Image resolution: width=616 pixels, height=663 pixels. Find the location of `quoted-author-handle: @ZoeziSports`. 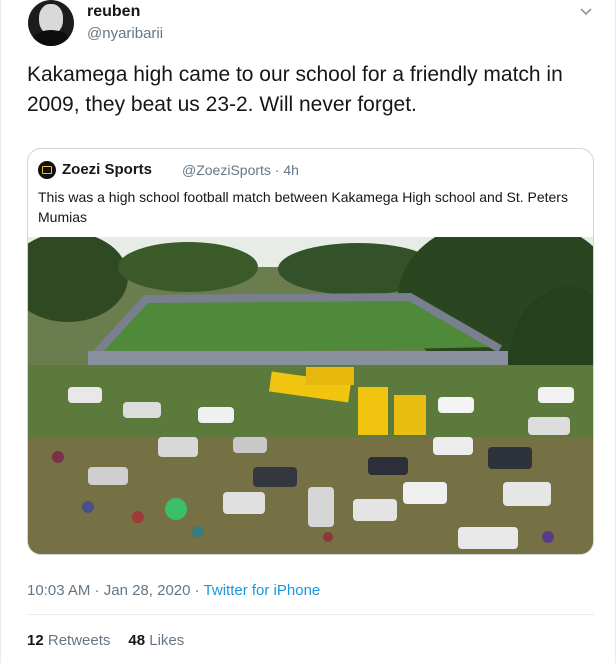

quoted-author-handle: @ZoeziSports is located at coordinates (226, 170).